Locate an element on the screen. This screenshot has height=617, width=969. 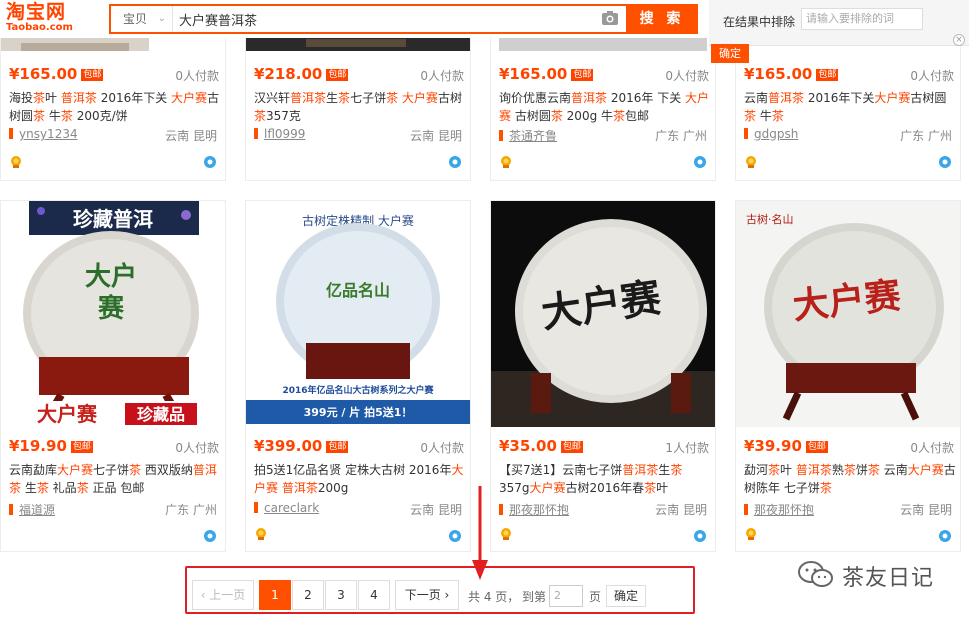
product-title: 云南普洱茶 2016年下关大户赛古树圆茶 牛茶 is located at coordinates (850, 107).